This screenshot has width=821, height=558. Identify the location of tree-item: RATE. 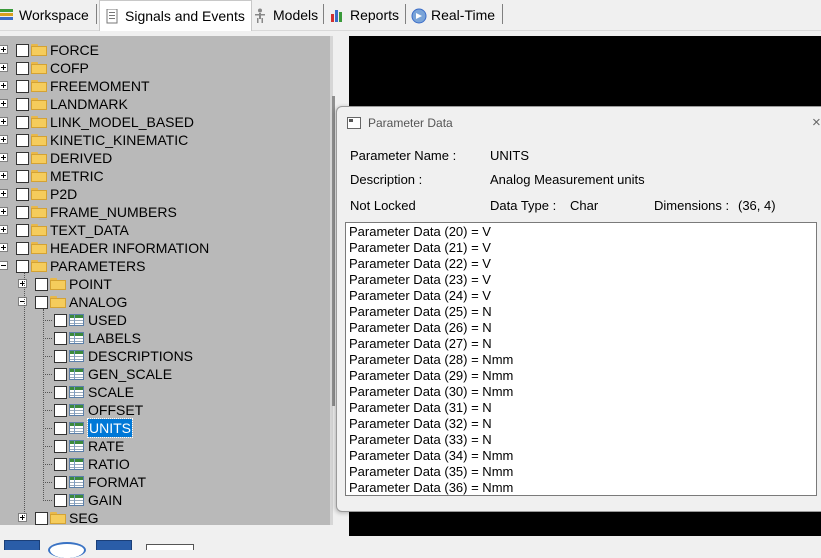
(165, 446).